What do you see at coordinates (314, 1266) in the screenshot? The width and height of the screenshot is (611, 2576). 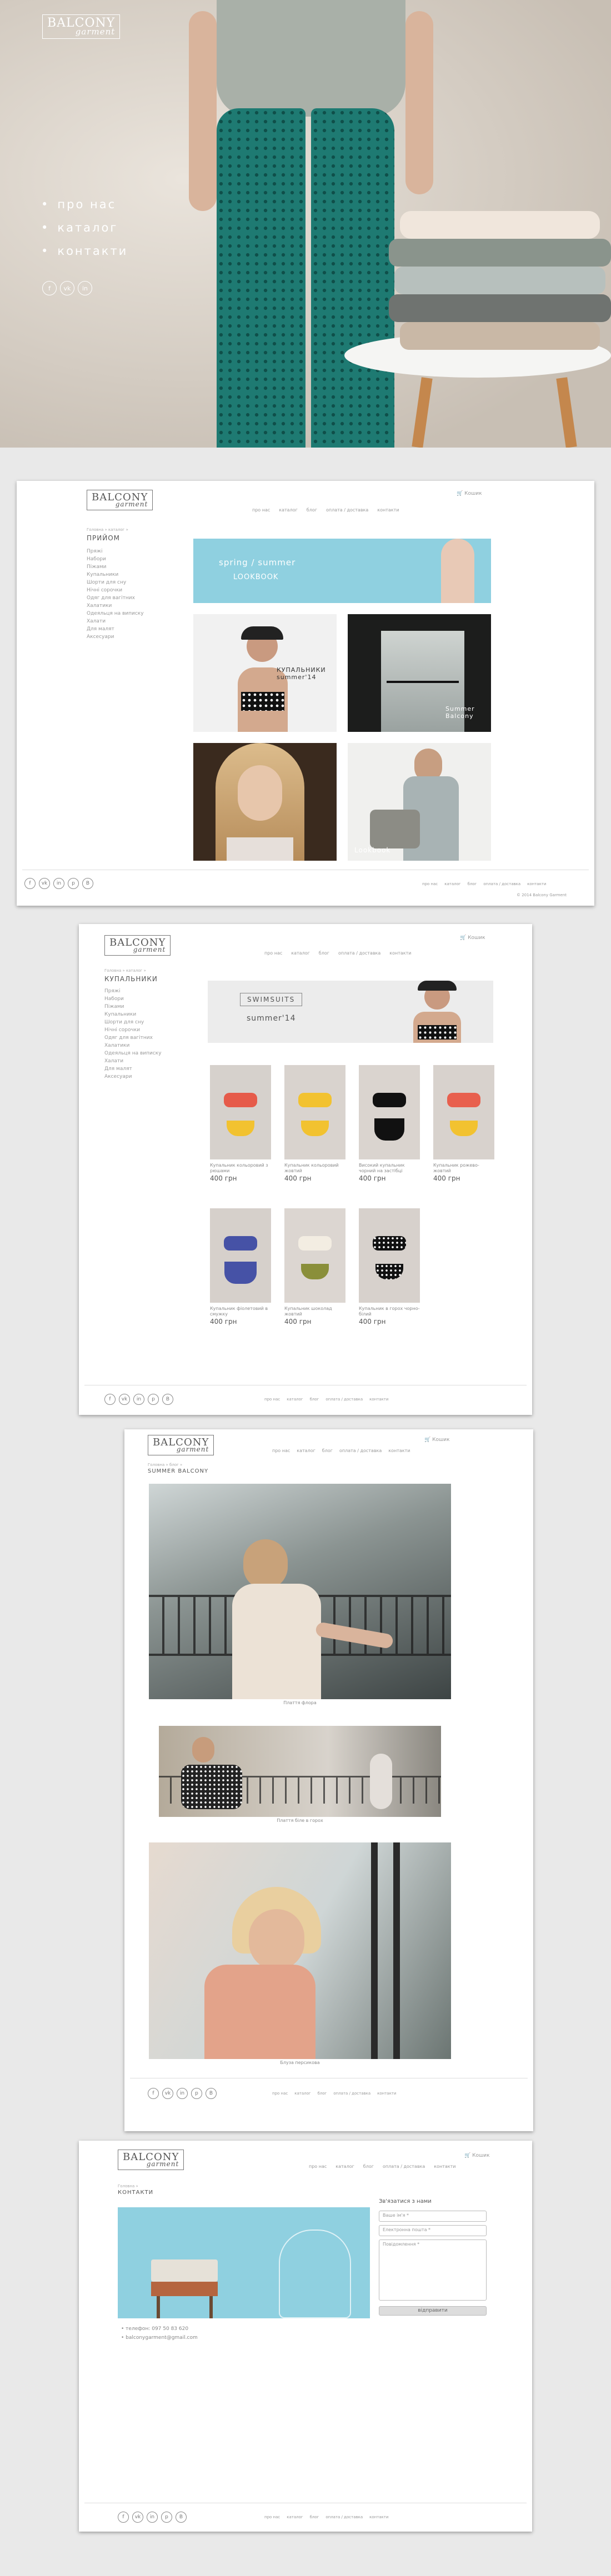 I see `product-card: Купальник шоколад жовтий 400 грн` at bounding box center [314, 1266].